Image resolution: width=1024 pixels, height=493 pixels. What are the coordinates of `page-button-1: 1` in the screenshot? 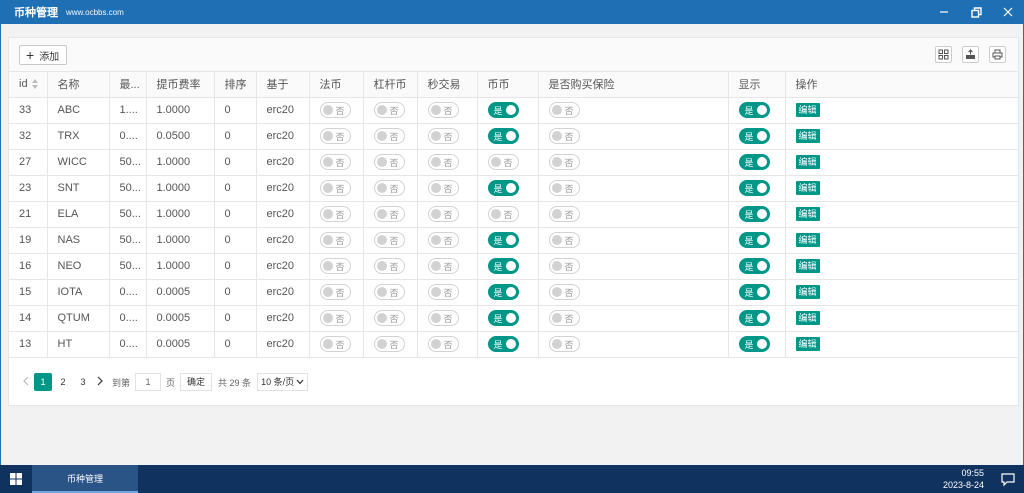 It's located at (43, 382).